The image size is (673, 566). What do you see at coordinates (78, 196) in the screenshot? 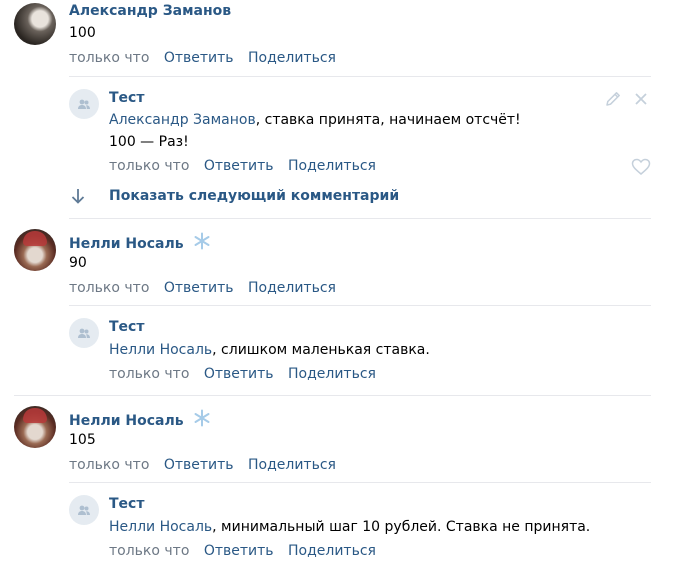
I see `arrow-down-icon` at bounding box center [78, 196].